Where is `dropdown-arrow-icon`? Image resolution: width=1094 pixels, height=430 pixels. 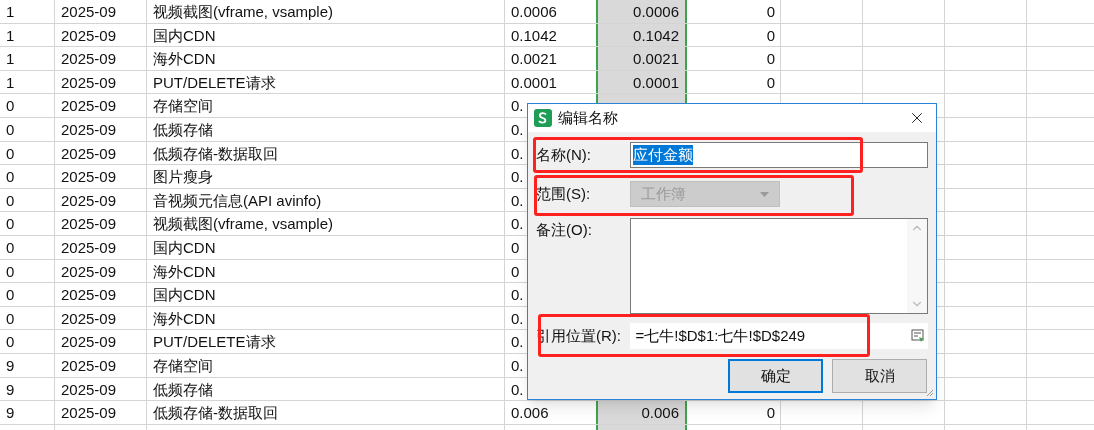 dropdown-arrow-icon is located at coordinates (764, 194).